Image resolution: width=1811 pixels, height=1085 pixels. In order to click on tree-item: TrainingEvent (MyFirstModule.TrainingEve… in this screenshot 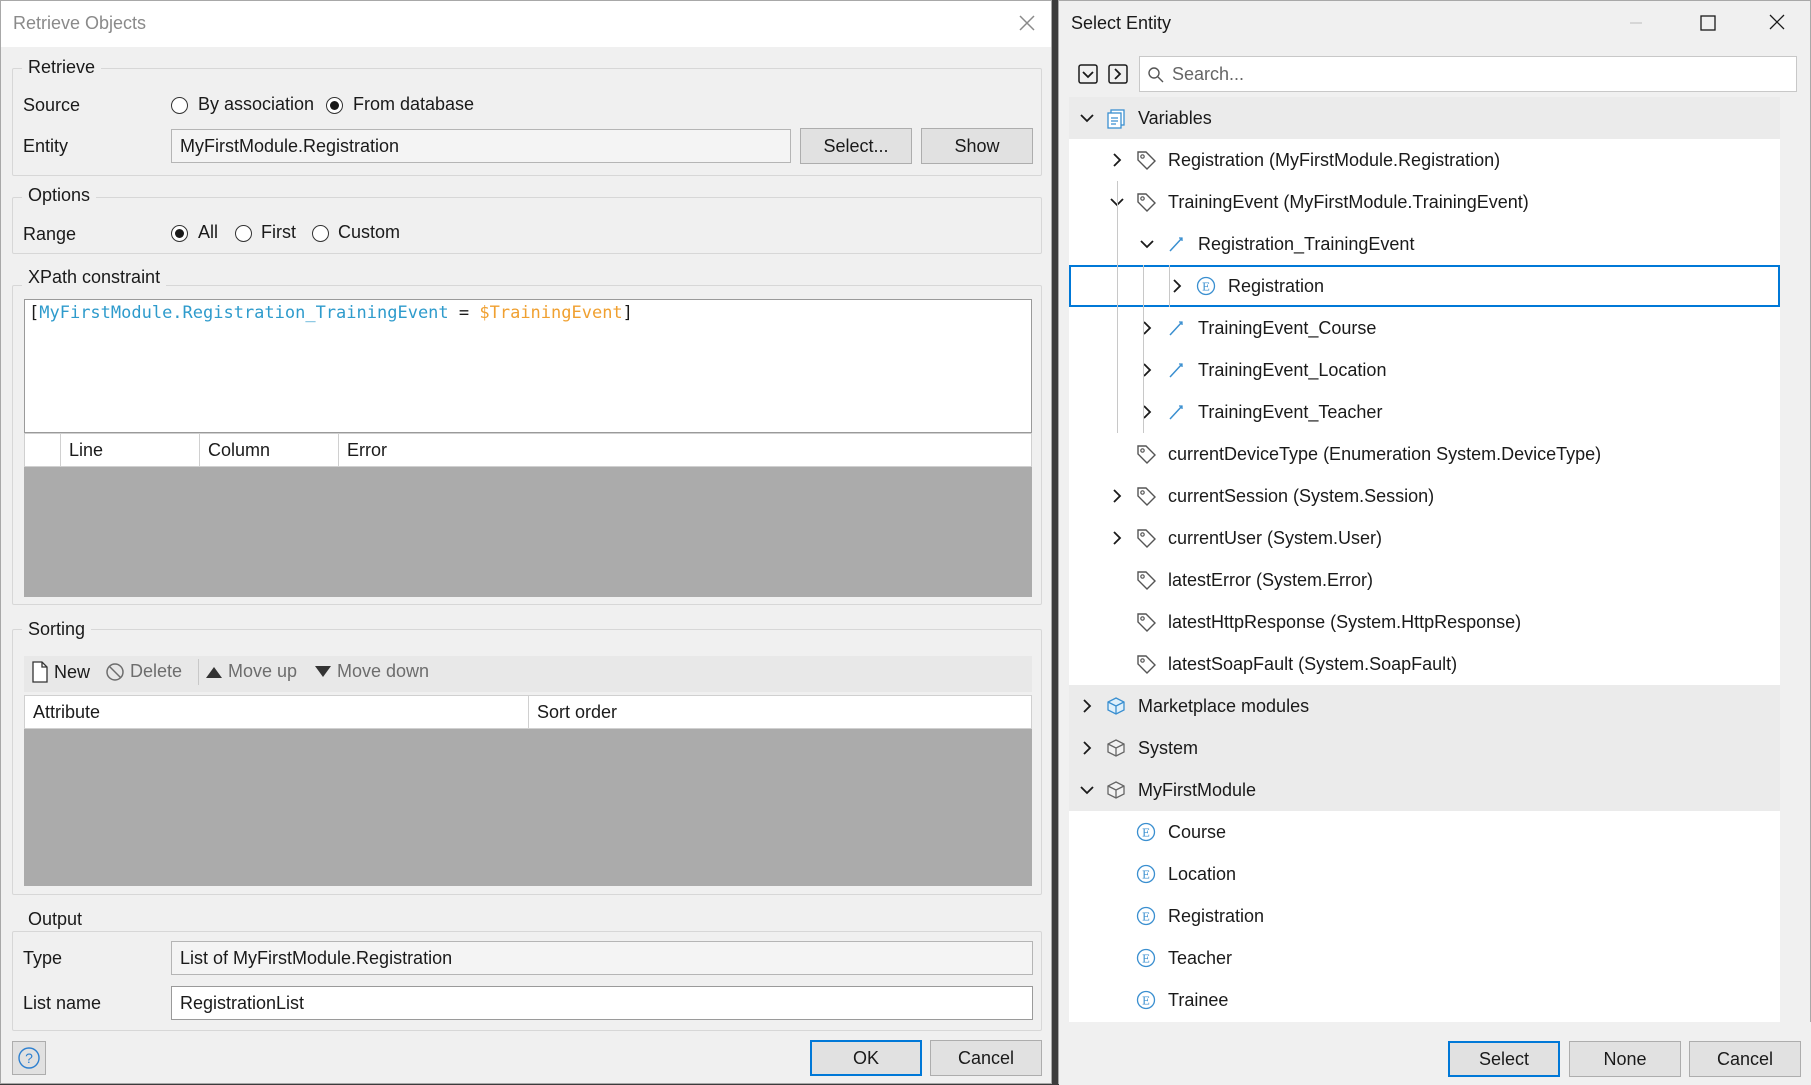, I will do `click(1424, 202)`.